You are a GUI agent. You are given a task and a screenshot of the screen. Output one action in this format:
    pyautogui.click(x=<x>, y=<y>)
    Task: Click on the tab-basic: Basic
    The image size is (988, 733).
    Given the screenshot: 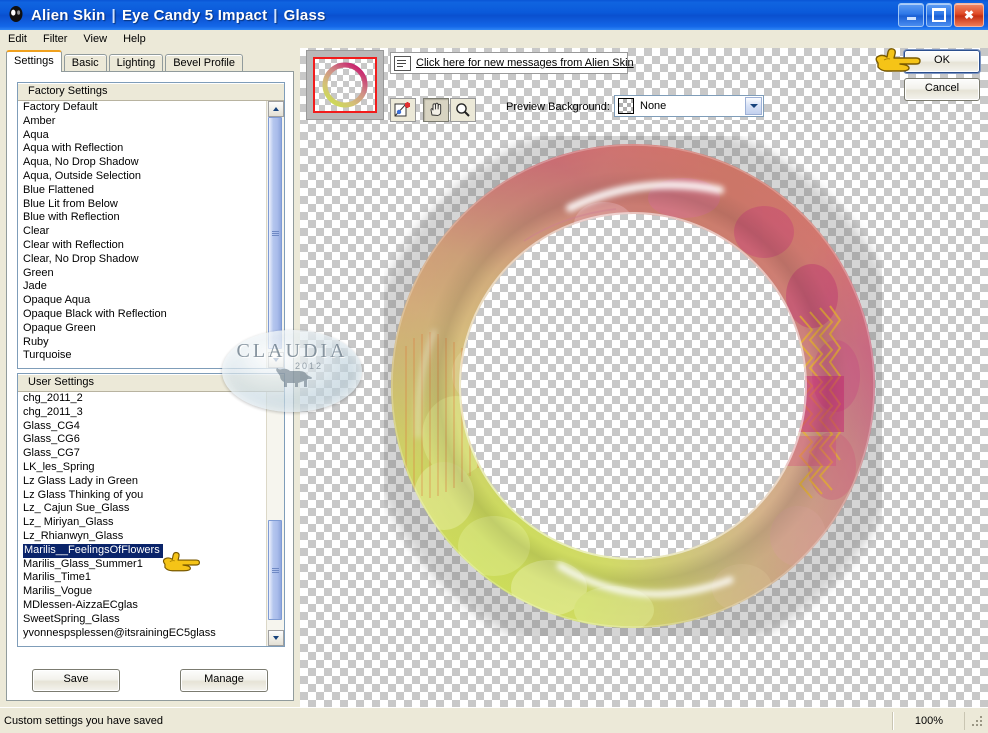 What is the action you would take?
    pyautogui.click(x=85, y=63)
    